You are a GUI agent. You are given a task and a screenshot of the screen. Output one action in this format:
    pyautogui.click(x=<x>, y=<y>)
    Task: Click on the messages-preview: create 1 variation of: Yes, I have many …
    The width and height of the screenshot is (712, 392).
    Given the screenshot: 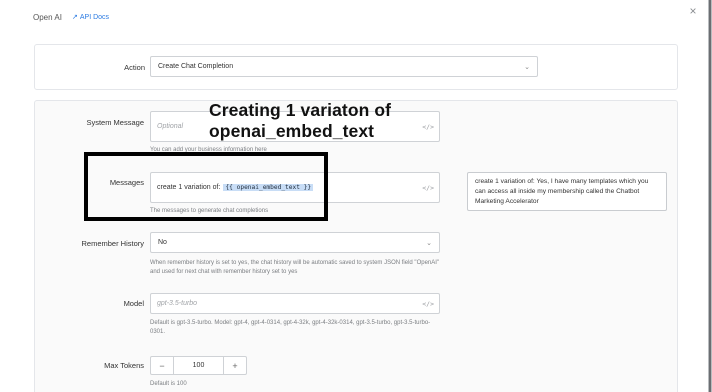 What is the action you would take?
    pyautogui.click(x=567, y=191)
    